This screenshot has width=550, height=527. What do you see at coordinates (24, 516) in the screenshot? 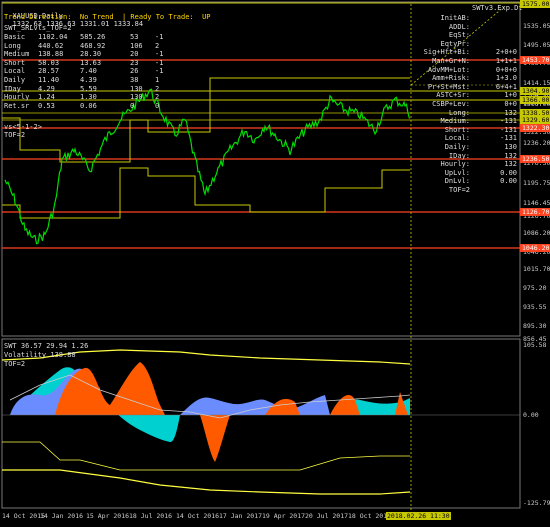
I see `time-axis-label: 14 Oct 2015` at bounding box center [24, 516].